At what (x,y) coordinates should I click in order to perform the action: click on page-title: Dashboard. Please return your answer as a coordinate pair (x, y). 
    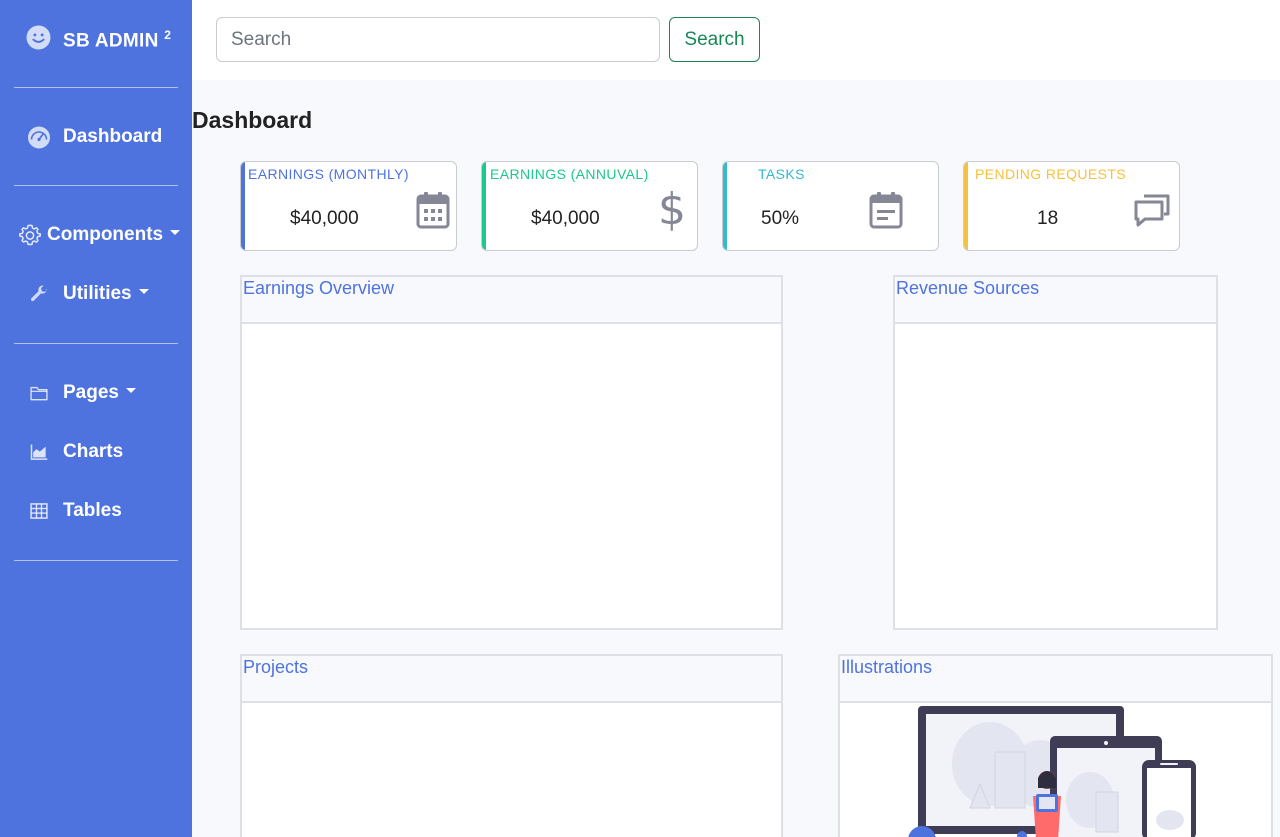
    Looking at the image, I should click on (252, 120).